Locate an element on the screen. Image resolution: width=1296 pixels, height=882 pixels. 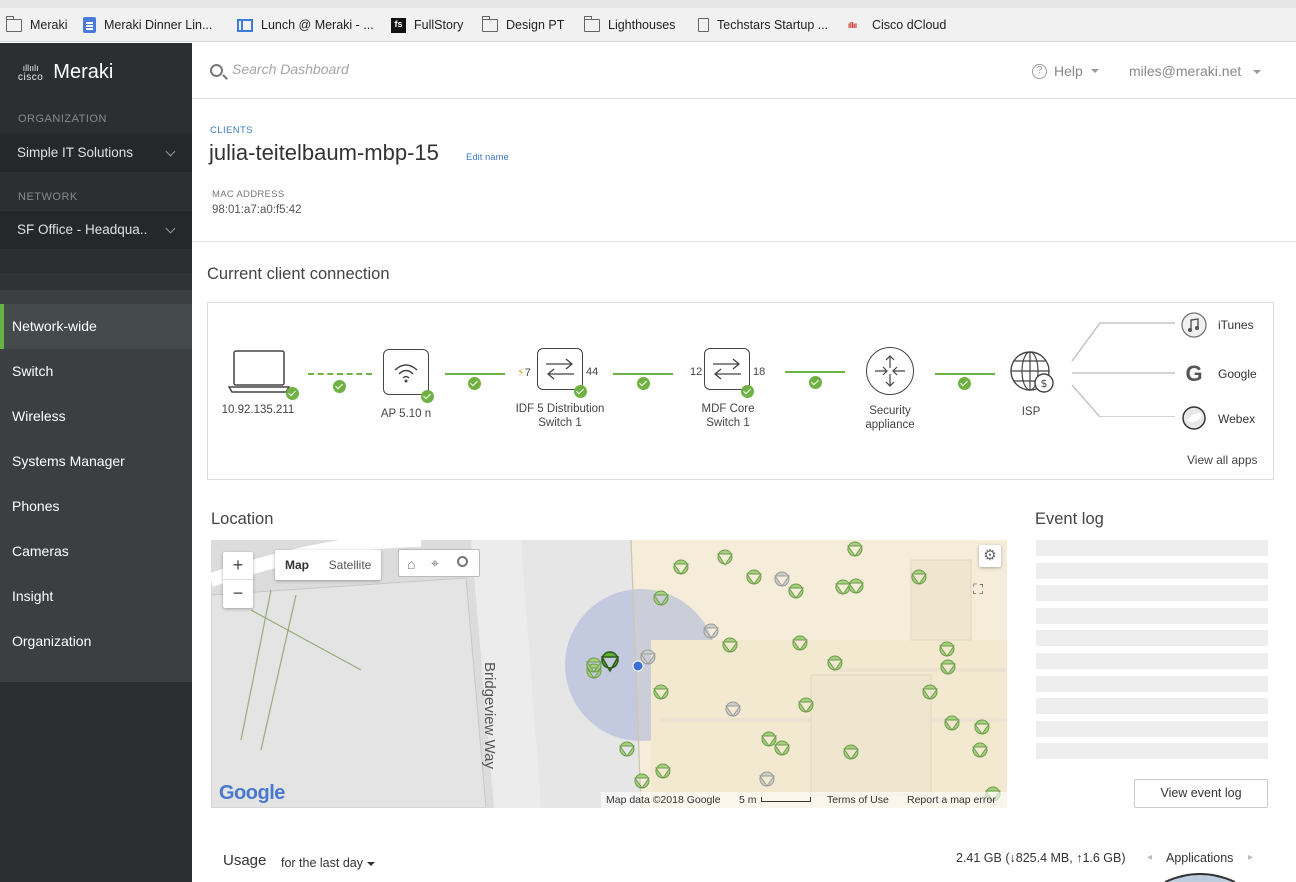
fullscreen-icon: ⛶ is located at coordinates (978, 590).